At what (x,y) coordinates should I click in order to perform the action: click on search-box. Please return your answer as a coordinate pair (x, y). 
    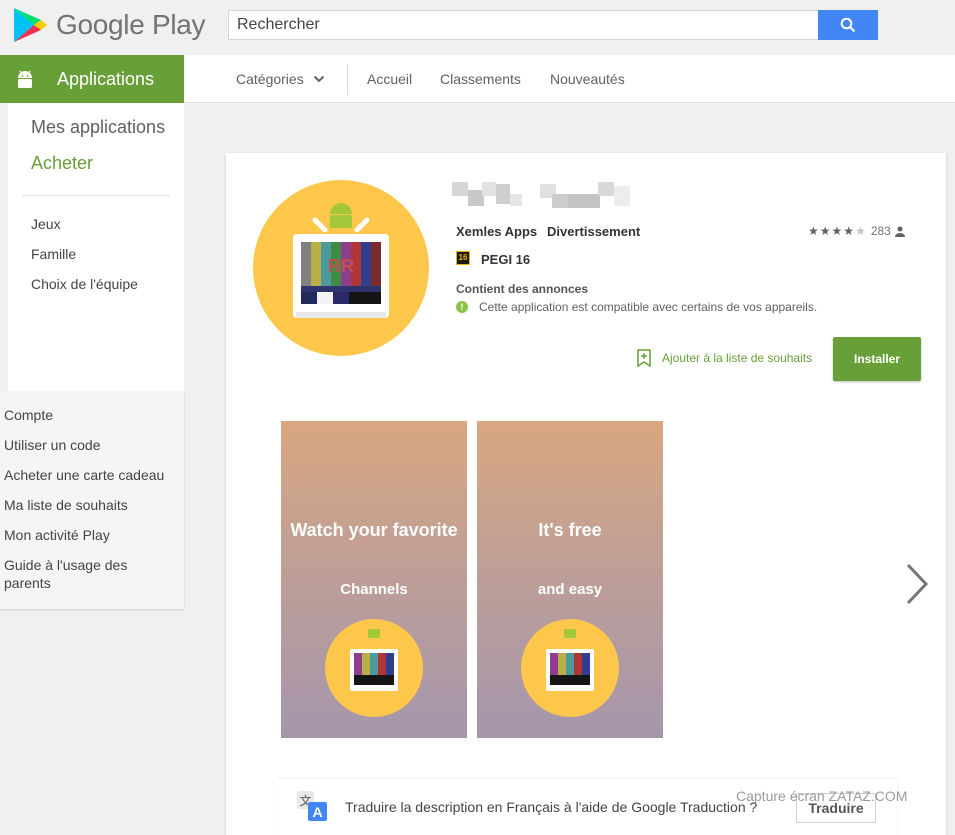
    Looking at the image, I should click on (523, 25).